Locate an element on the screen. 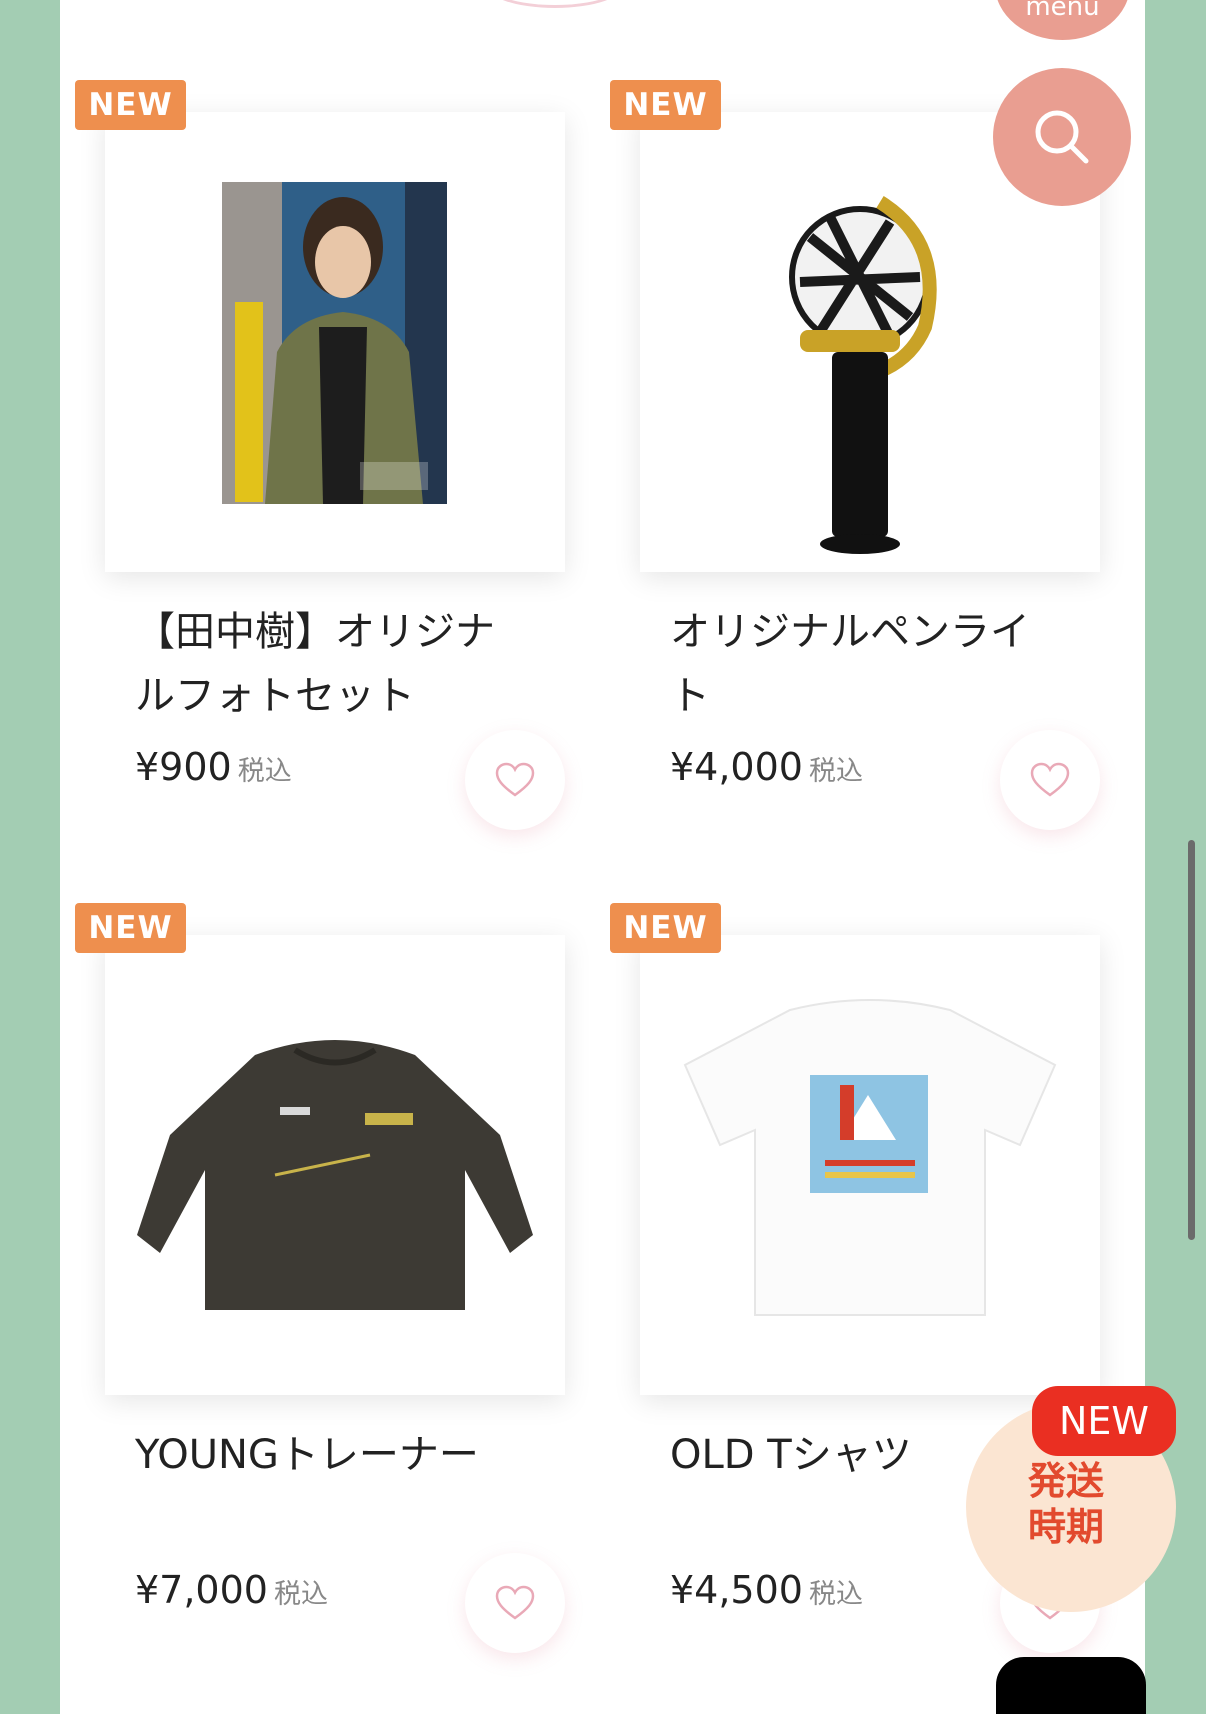 The width and height of the screenshot is (1206, 1714). product-price: ¥7,000 税込 is located at coordinates (231, 1590).